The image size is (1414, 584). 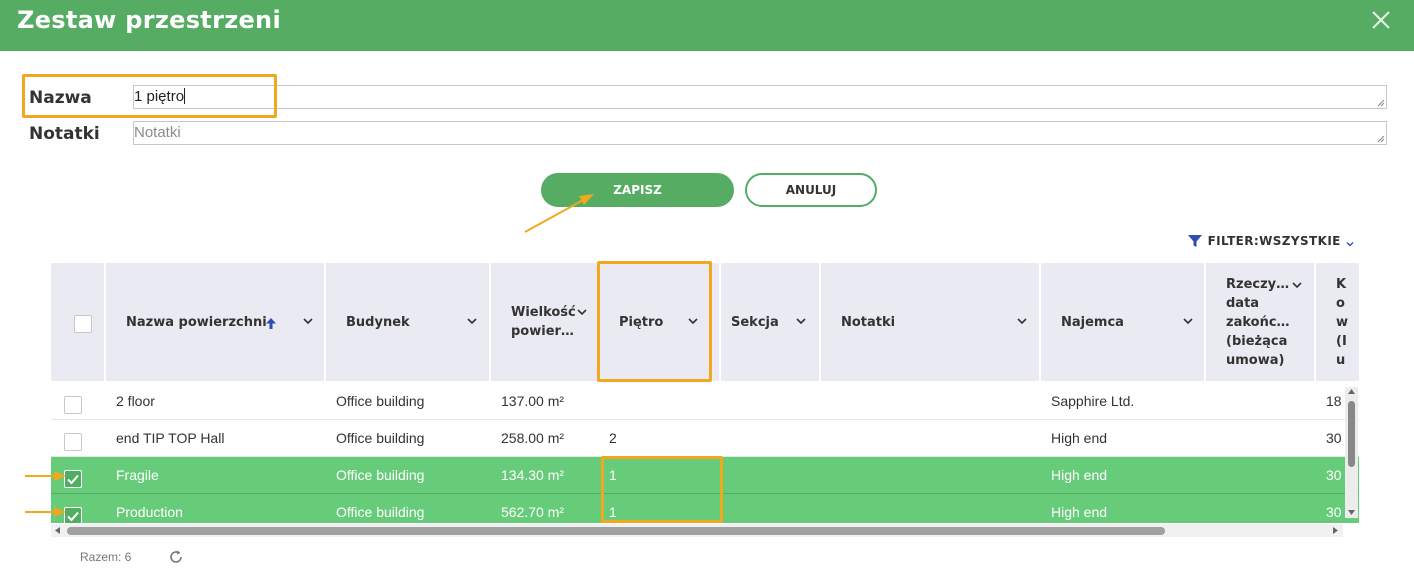 What do you see at coordinates (137, 475) in the screenshot?
I see `cell-name: Fragile` at bounding box center [137, 475].